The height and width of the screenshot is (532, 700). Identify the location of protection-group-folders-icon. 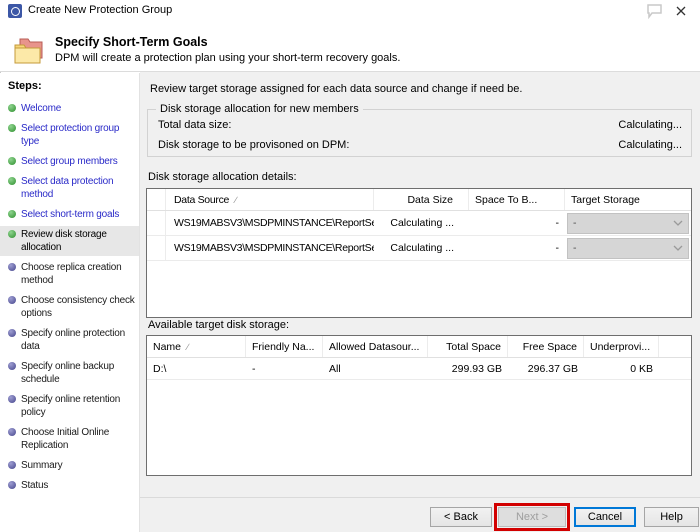
(30, 51).